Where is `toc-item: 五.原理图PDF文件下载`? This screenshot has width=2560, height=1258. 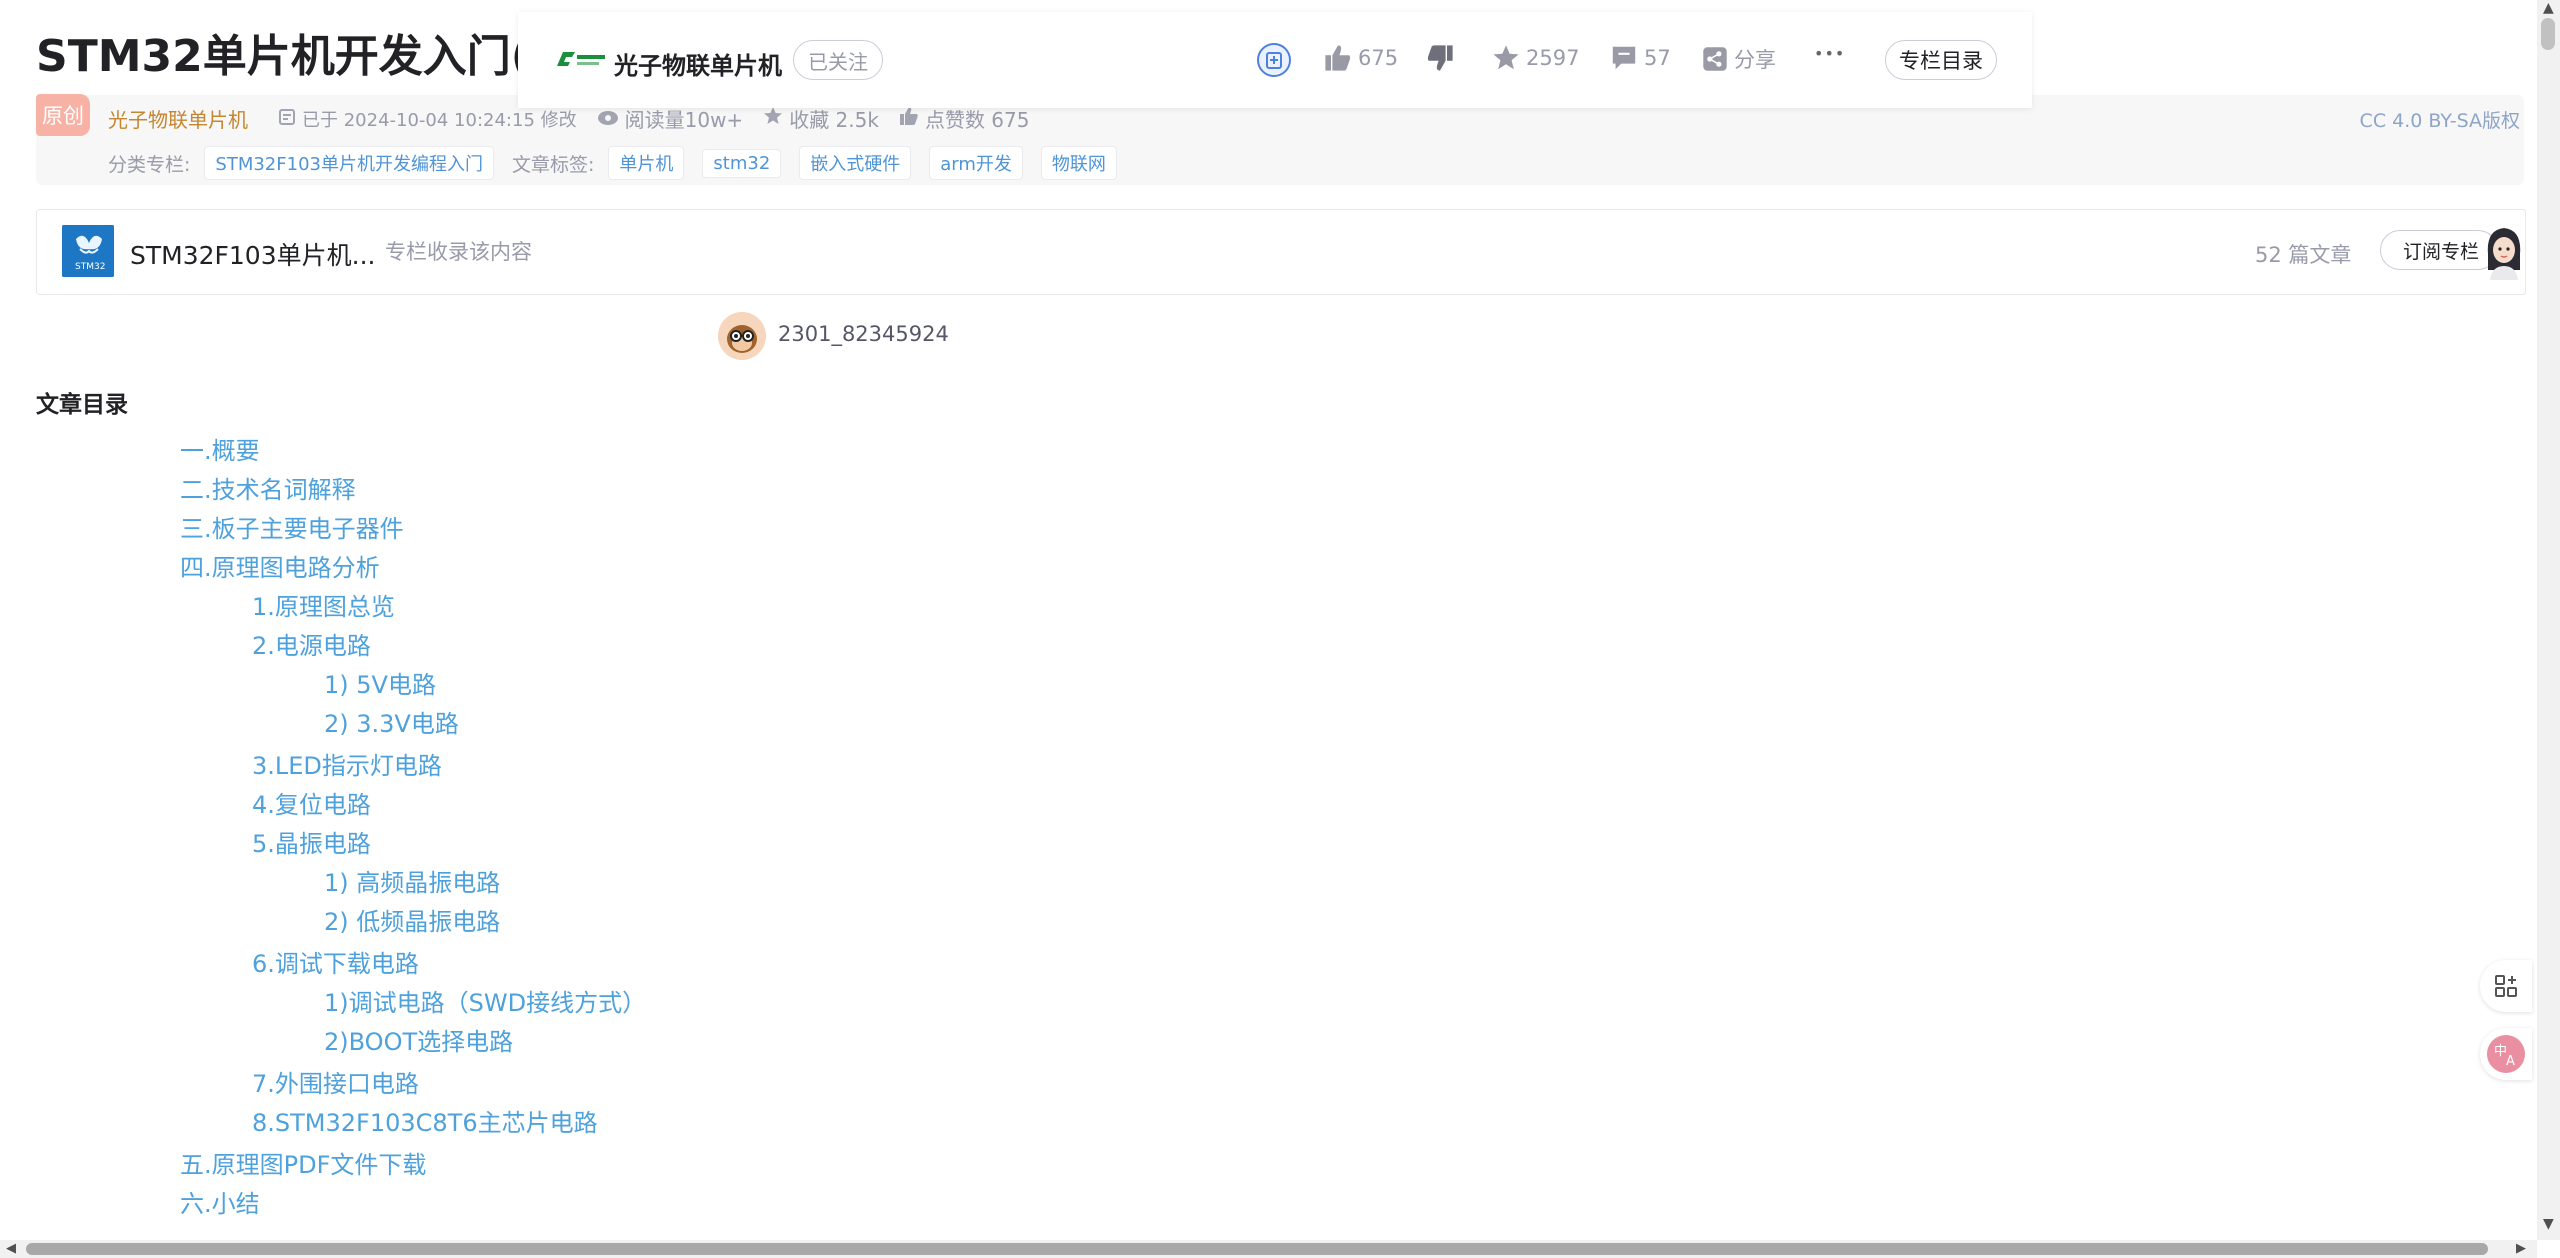
toc-item: 五.原理图PDF文件下载 is located at coordinates (303, 1162).